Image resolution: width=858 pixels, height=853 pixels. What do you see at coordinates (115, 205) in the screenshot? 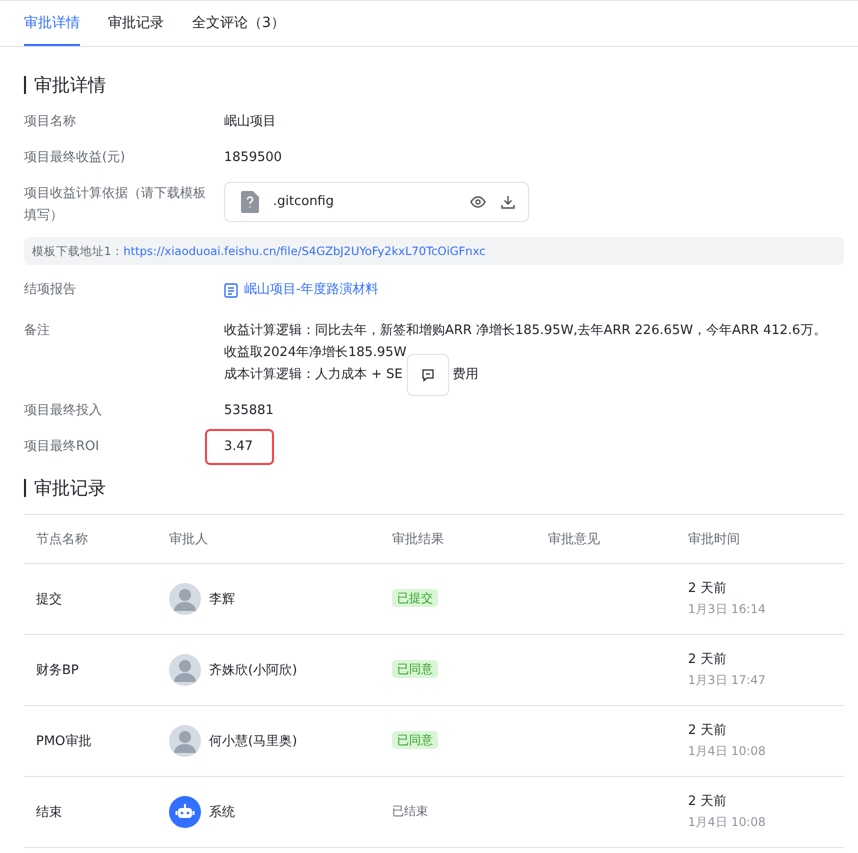
I see `field-label: 项目收益计算依据（请下载模板填写）` at bounding box center [115, 205].